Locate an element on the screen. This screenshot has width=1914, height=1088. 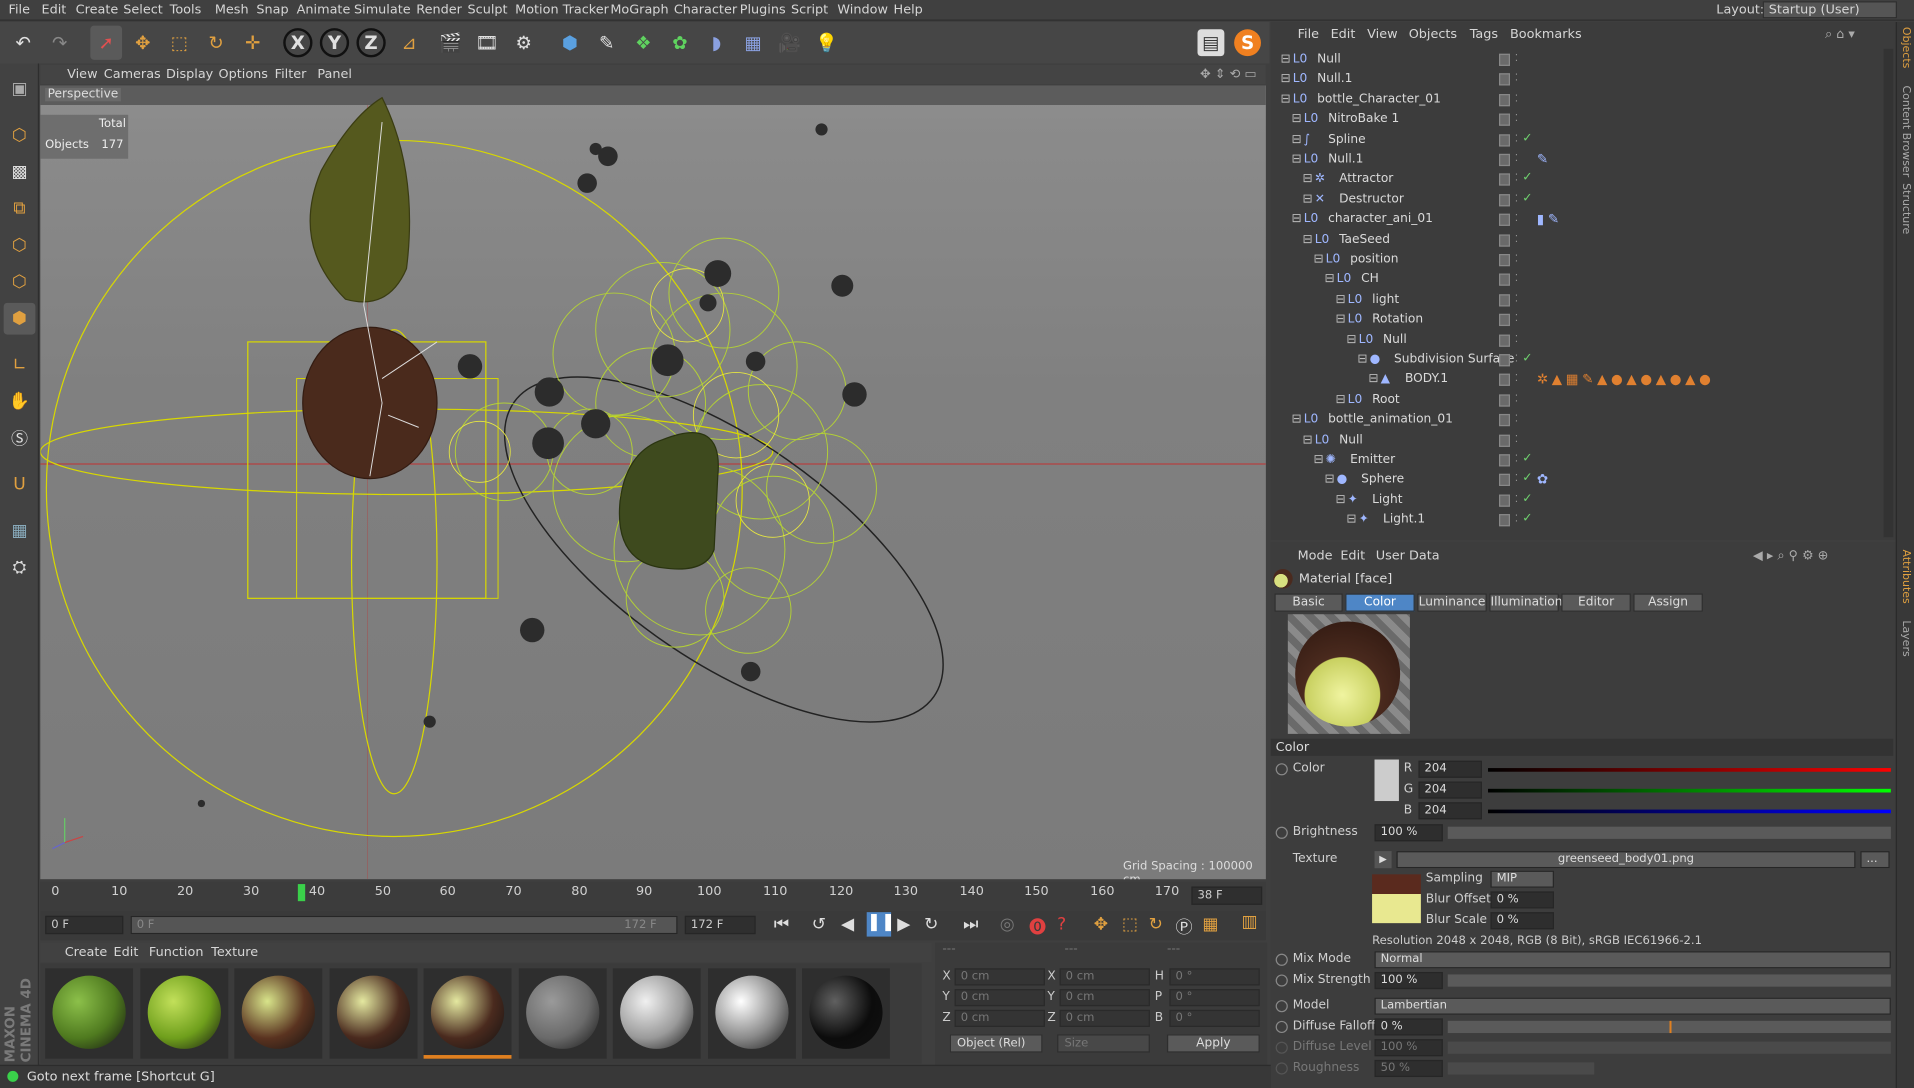
blur-offset-input: 0 % is located at coordinates (1522, 900).